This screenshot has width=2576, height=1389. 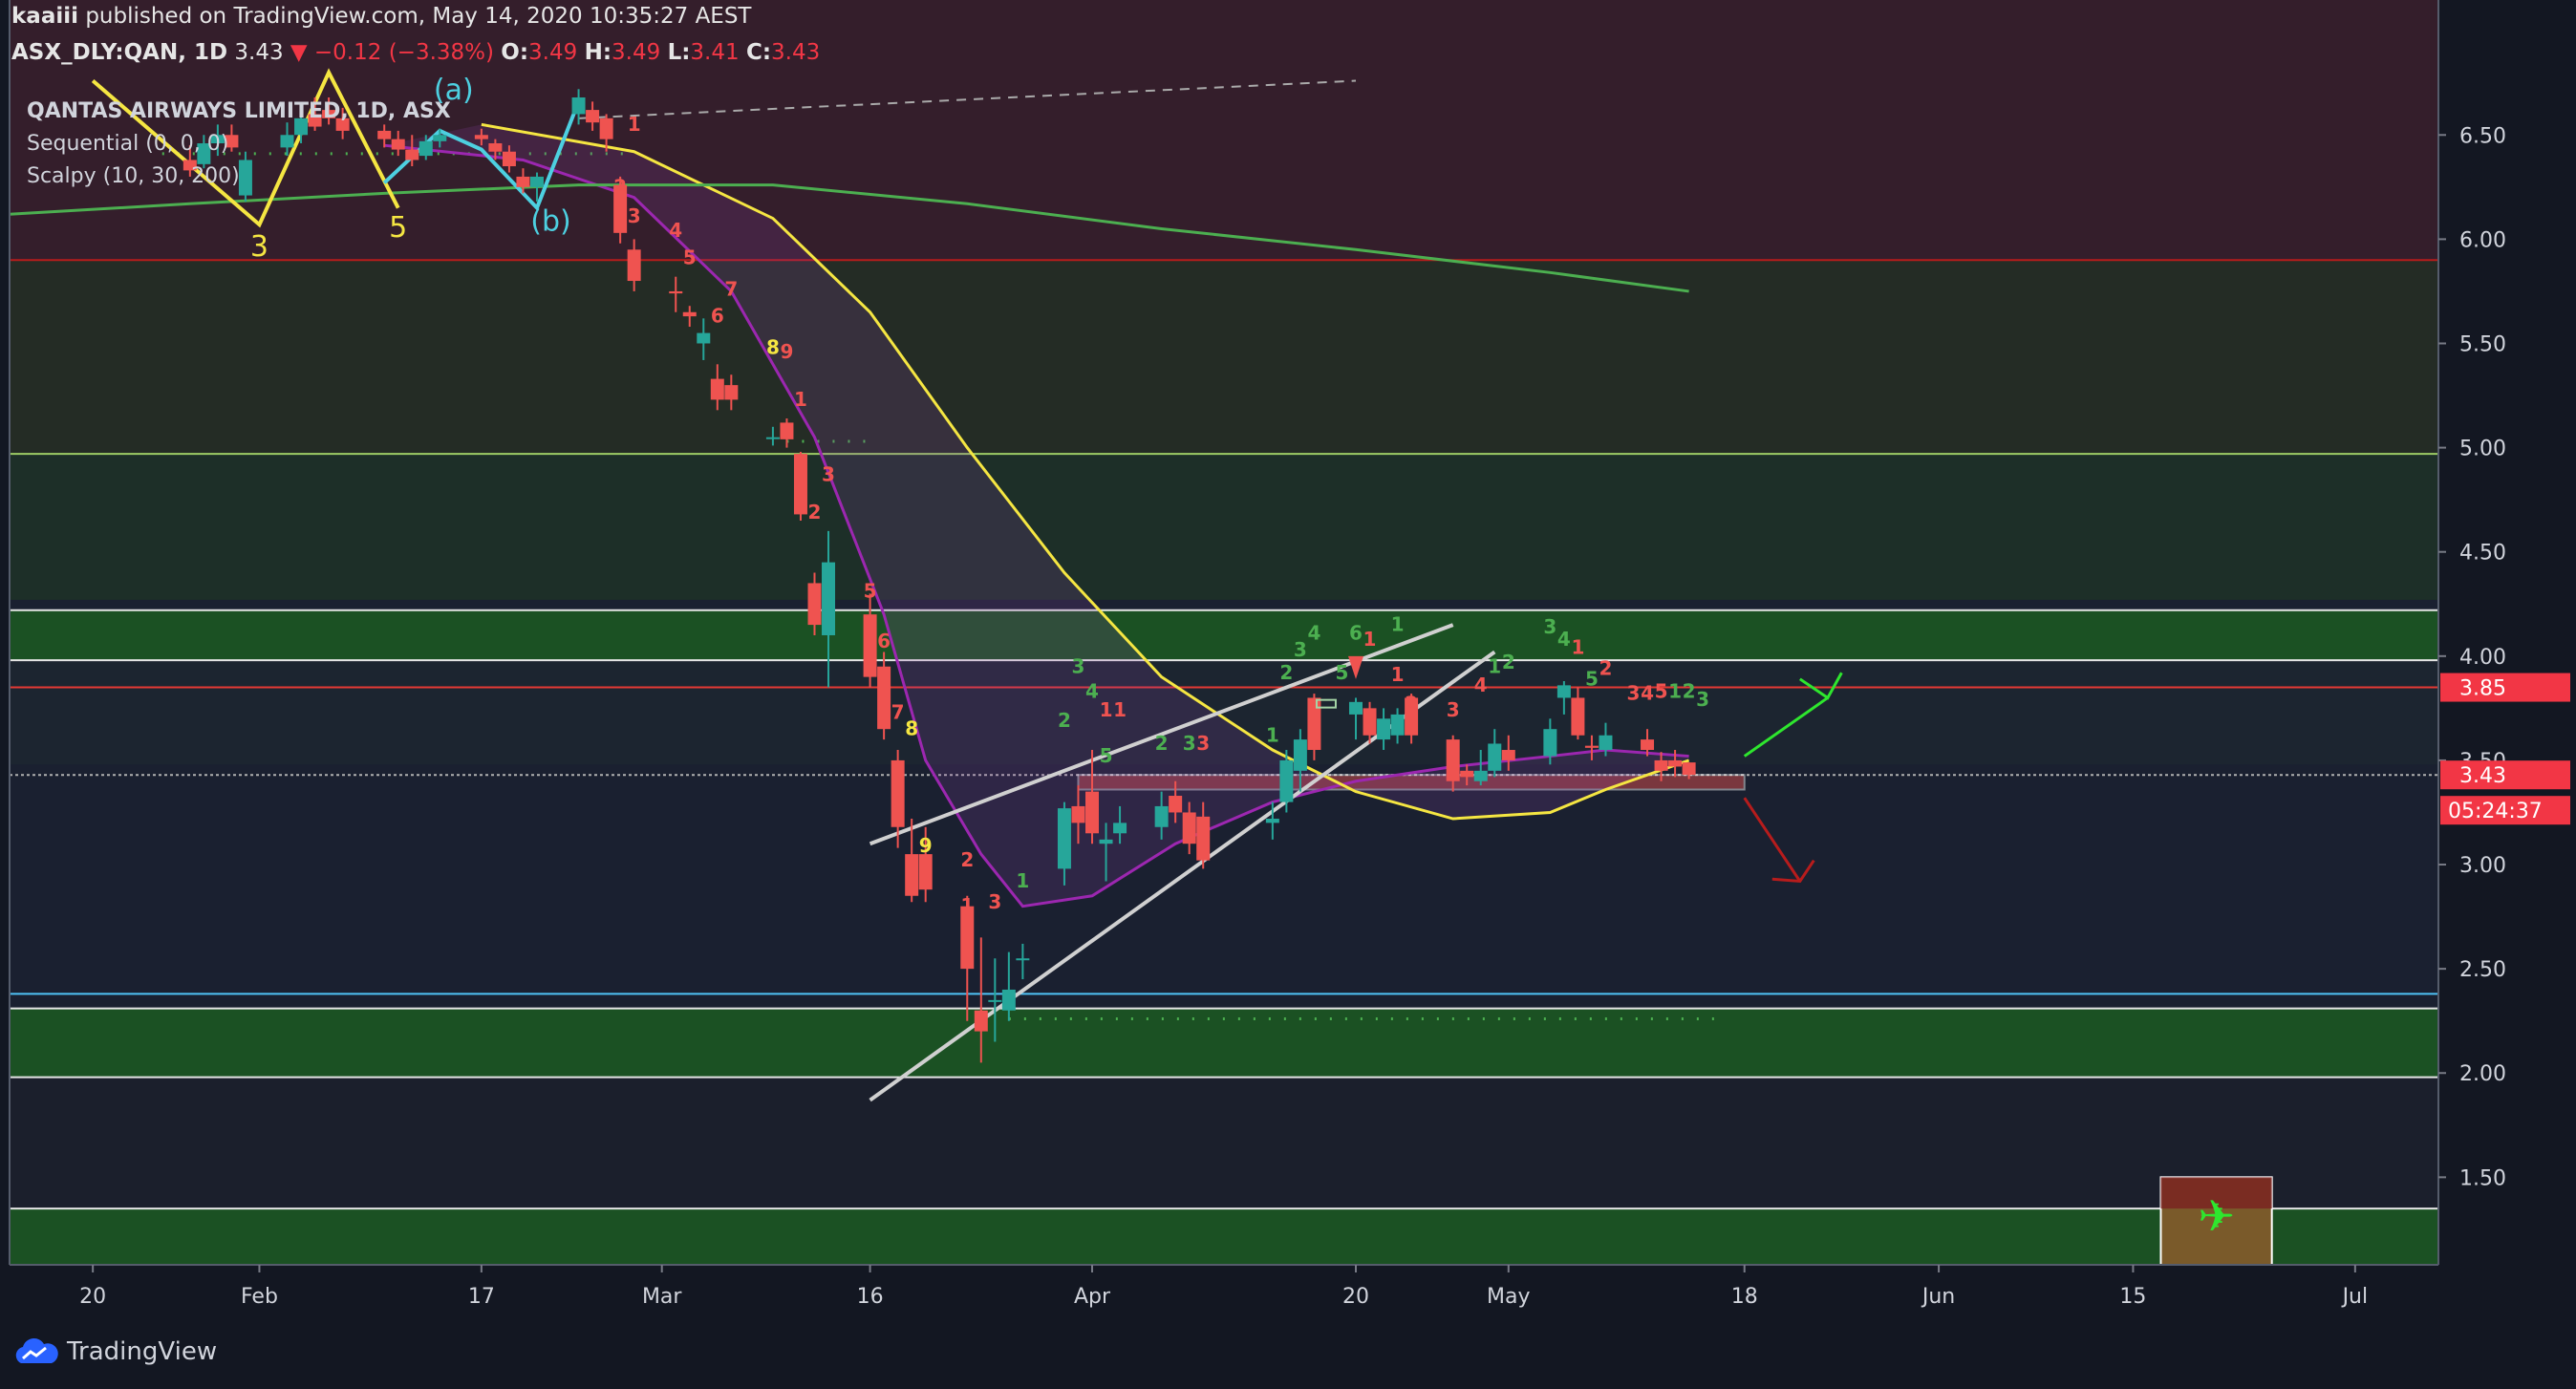 What do you see at coordinates (127, 144) in the screenshot?
I see `legend-sequential: Sequential (0, 0, 0)` at bounding box center [127, 144].